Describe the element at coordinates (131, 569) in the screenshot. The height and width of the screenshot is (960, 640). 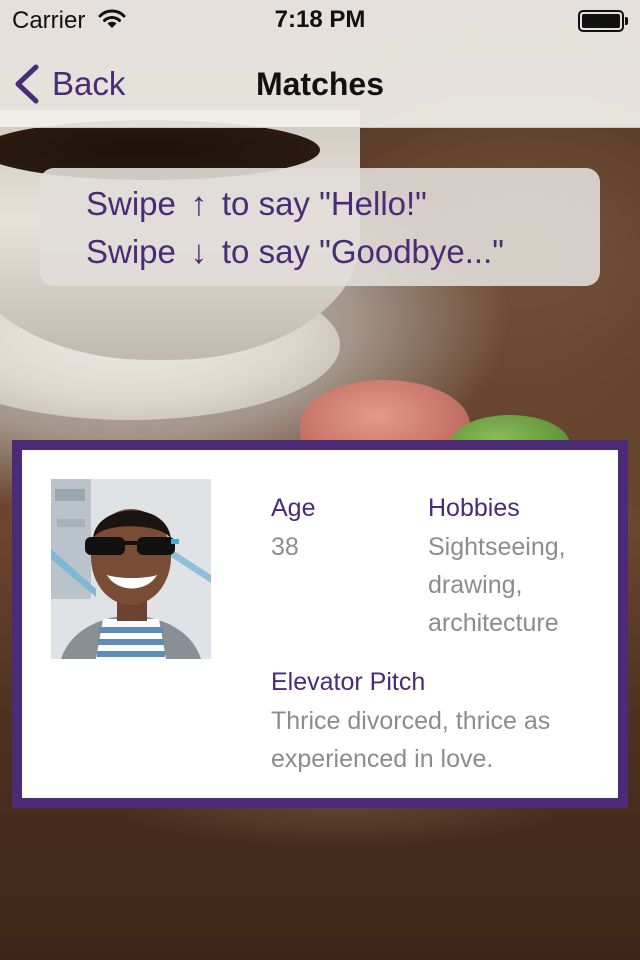
I see `profile-photo` at that location.